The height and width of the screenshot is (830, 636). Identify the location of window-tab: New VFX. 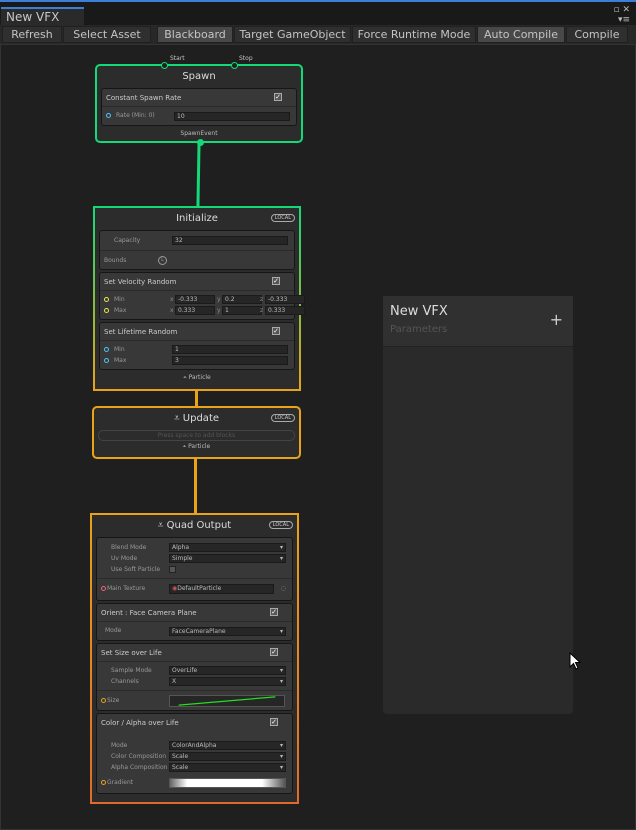
(42, 16).